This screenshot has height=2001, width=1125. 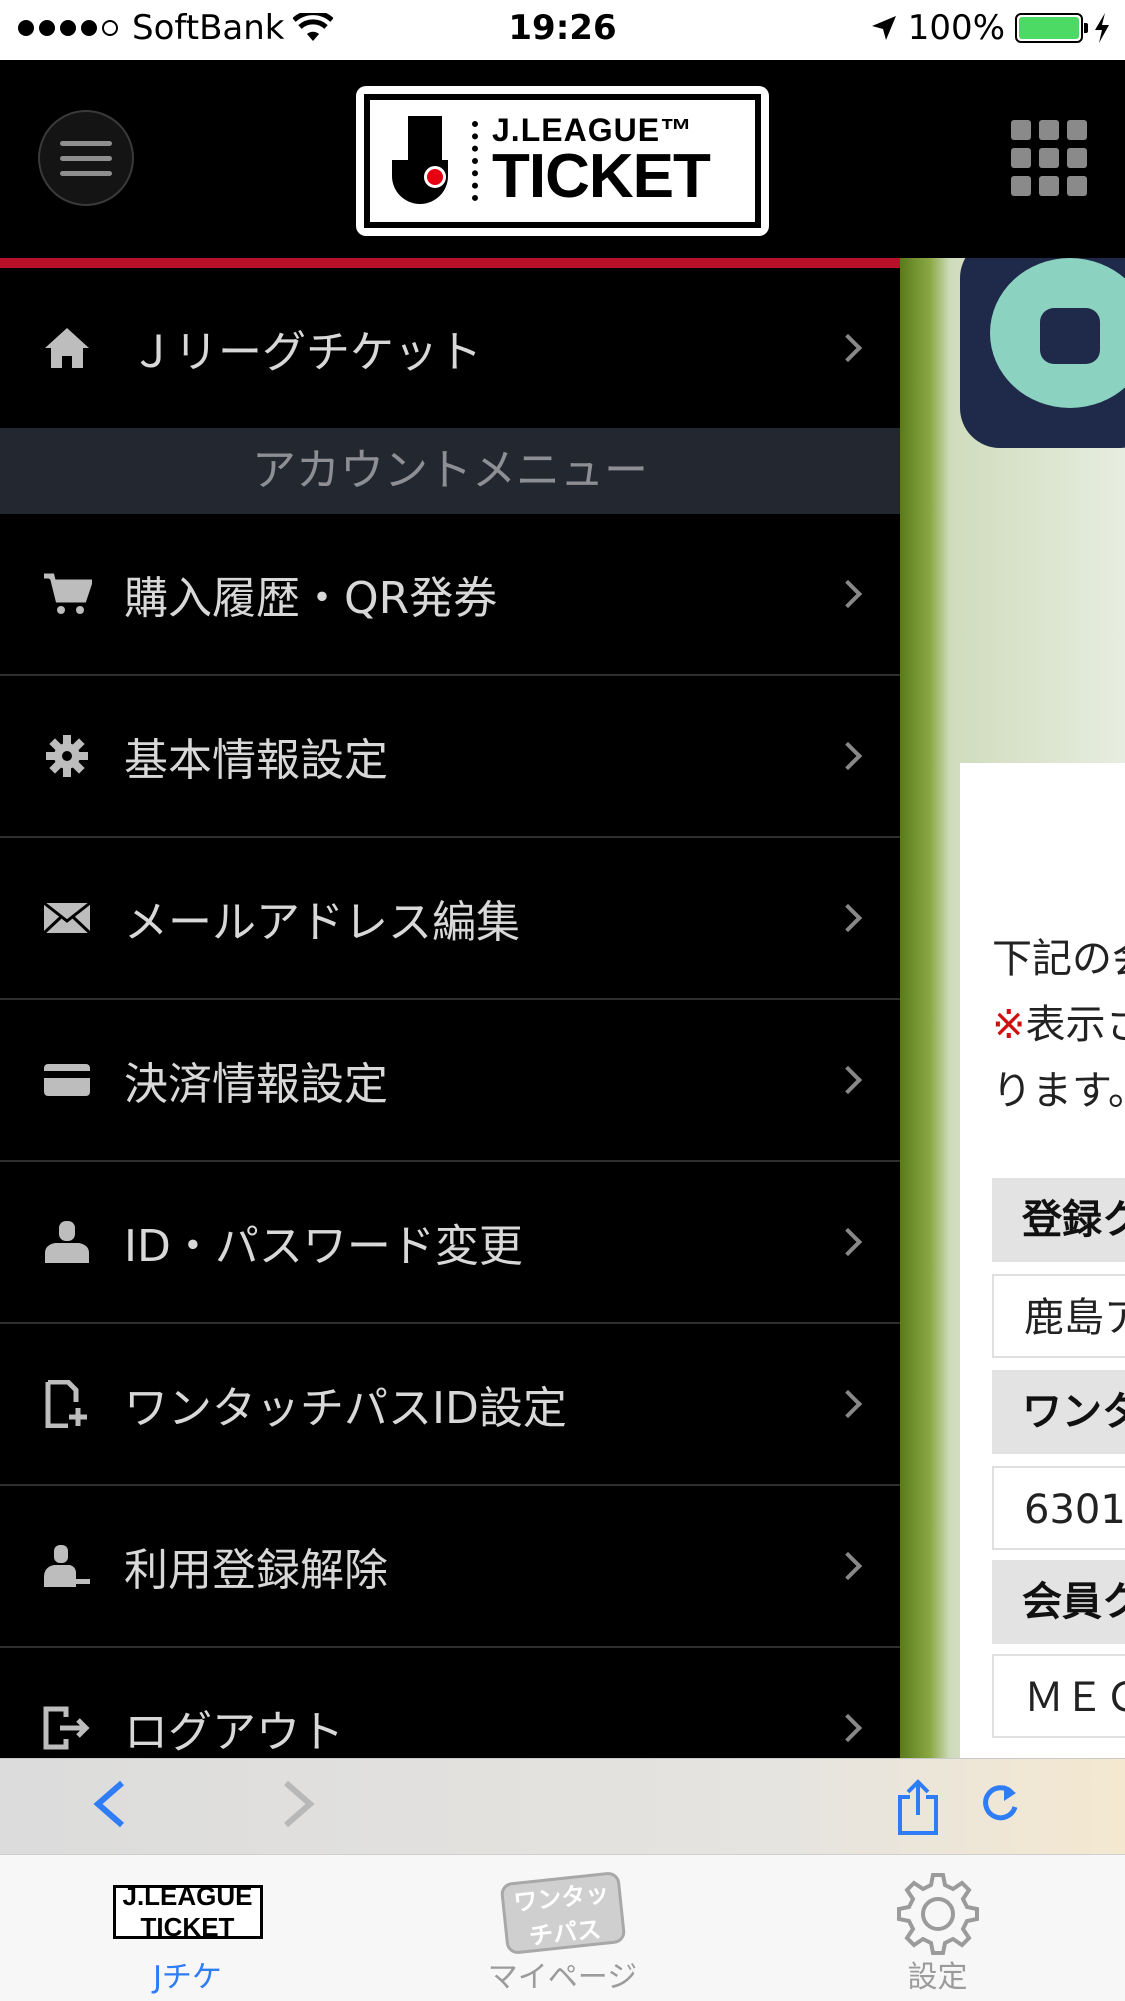 What do you see at coordinates (306, 352) in the screenshot?
I see `drawer-item-label: Ｊリーグチケット` at bounding box center [306, 352].